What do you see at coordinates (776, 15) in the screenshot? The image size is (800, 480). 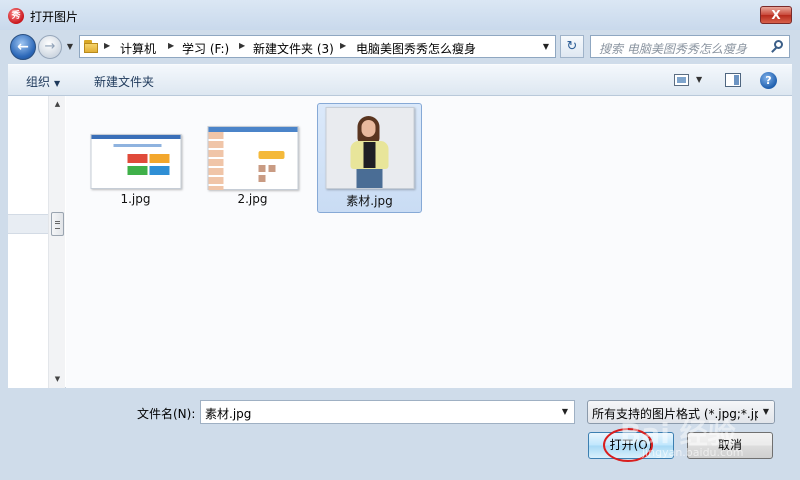 I see `close-button: X` at bounding box center [776, 15].